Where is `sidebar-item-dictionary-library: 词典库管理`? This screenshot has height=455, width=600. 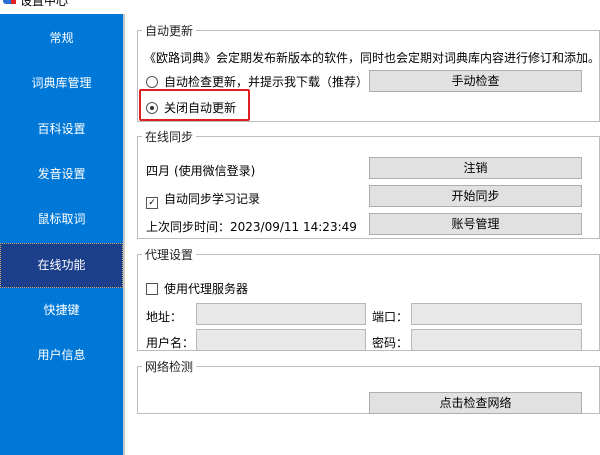 sidebar-item-dictionary-library: 词典库管理 is located at coordinates (61, 83).